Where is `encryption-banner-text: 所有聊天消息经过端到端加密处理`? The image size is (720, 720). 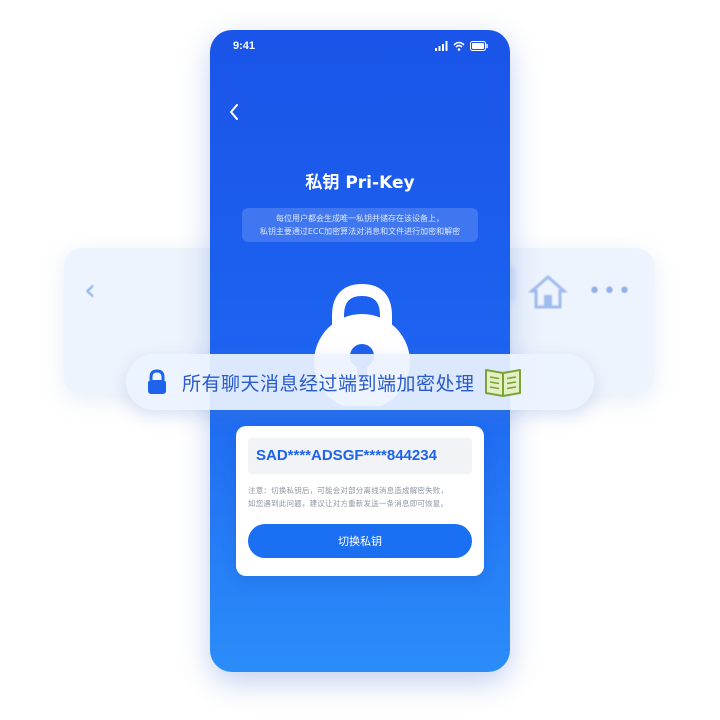 encryption-banner-text: 所有聊天消息经过端到端加密处理 is located at coordinates (328, 383).